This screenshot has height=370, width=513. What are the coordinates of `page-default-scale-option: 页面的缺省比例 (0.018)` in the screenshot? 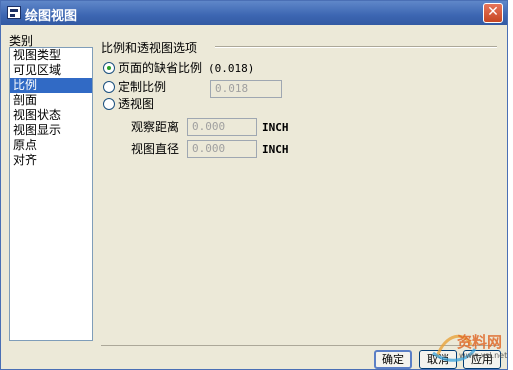 It's located at (178, 68).